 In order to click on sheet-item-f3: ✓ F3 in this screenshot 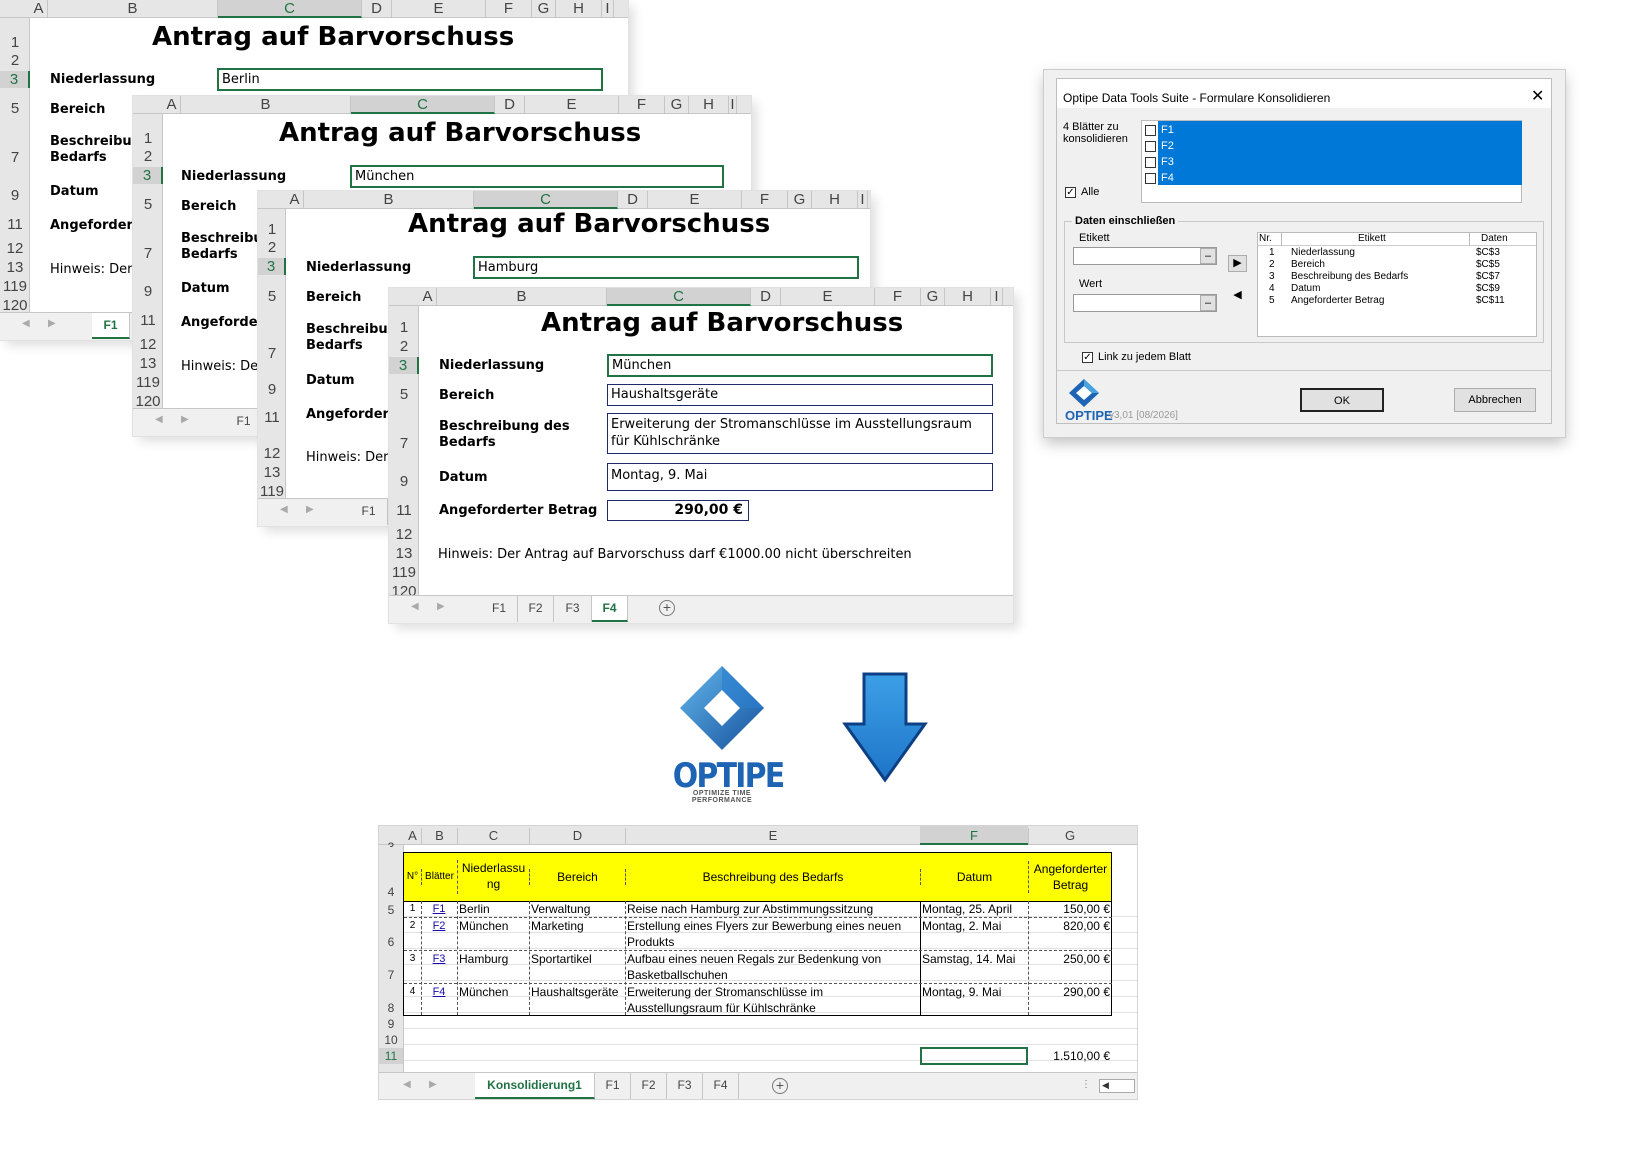, I will do `click(1159, 162)`.